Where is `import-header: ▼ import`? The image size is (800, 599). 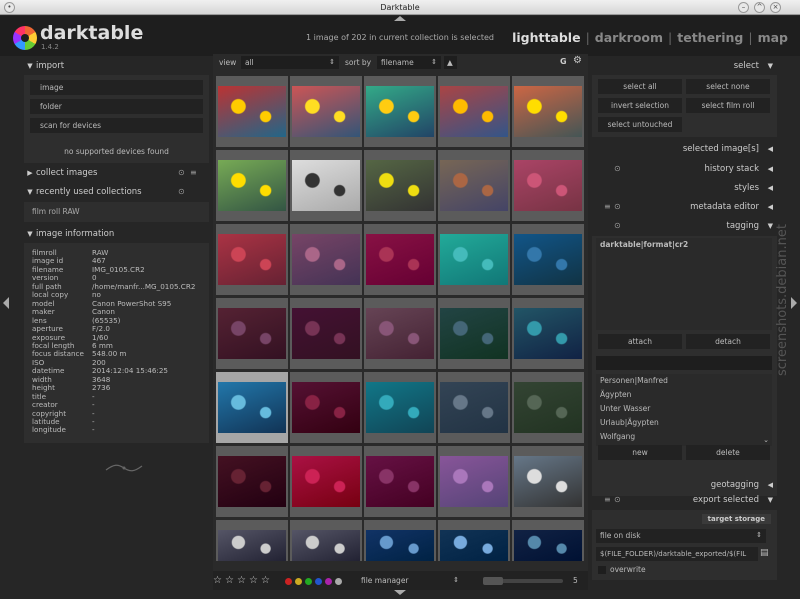
import-header: ▼ import is located at coordinates (116, 66).